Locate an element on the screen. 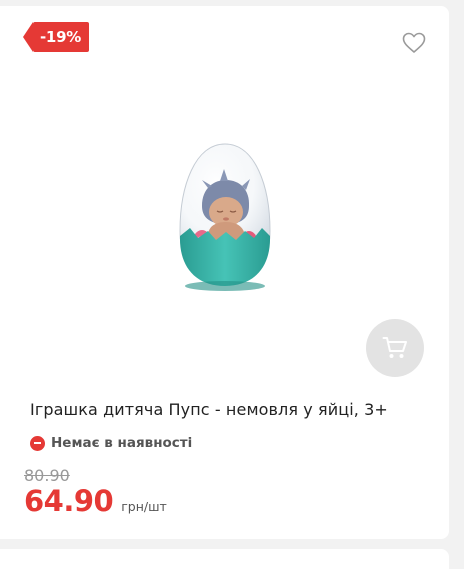 The width and height of the screenshot is (464, 569). availability-status: Немає в наявності is located at coordinates (111, 443).